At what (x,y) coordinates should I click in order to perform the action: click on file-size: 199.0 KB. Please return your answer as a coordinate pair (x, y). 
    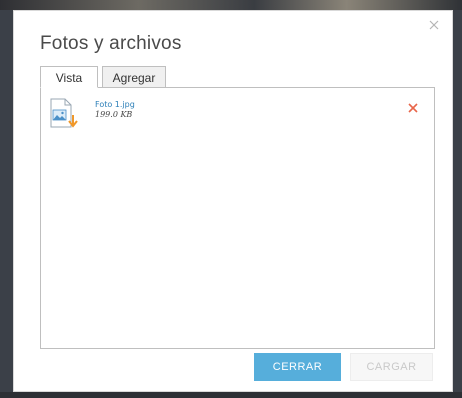
    Looking at the image, I should click on (114, 114).